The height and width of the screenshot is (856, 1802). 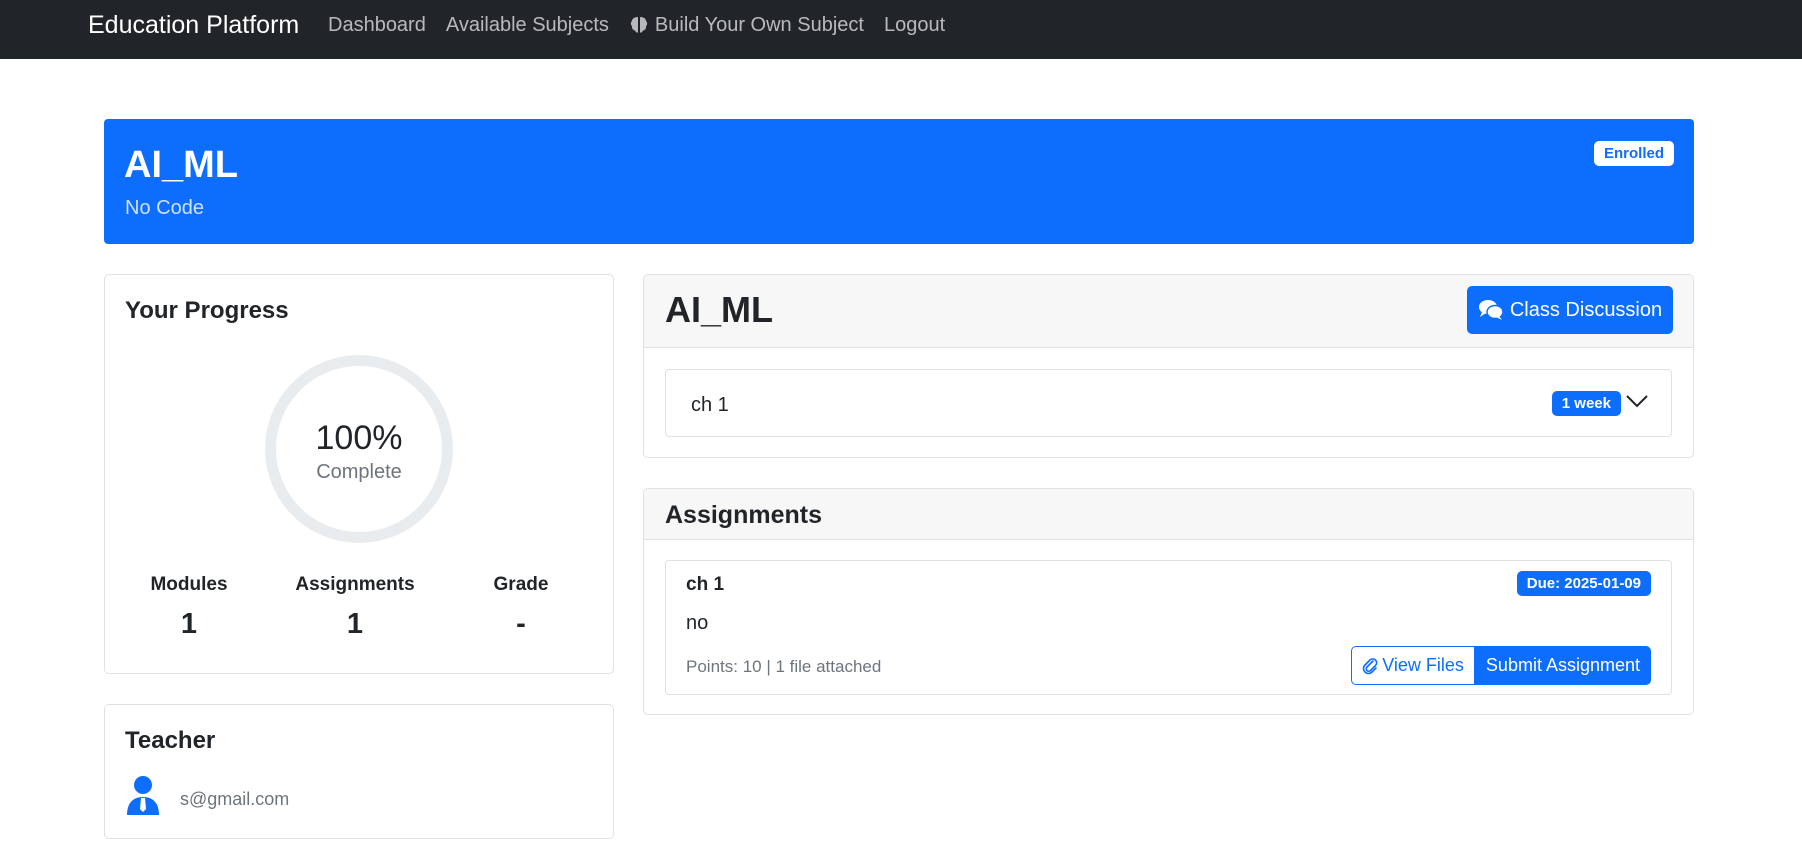 I want to click on comments-icon, so click(x=1491, y=310).